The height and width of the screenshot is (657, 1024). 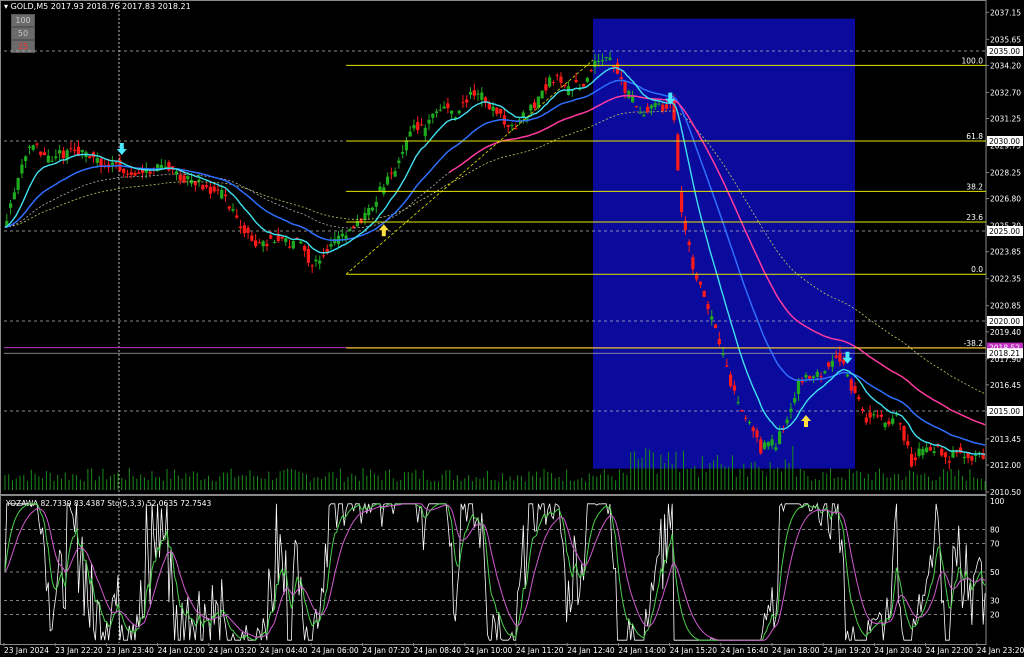 I want to click on time-label-18: 24 Jan 22:00, so click(x=950, y=650).